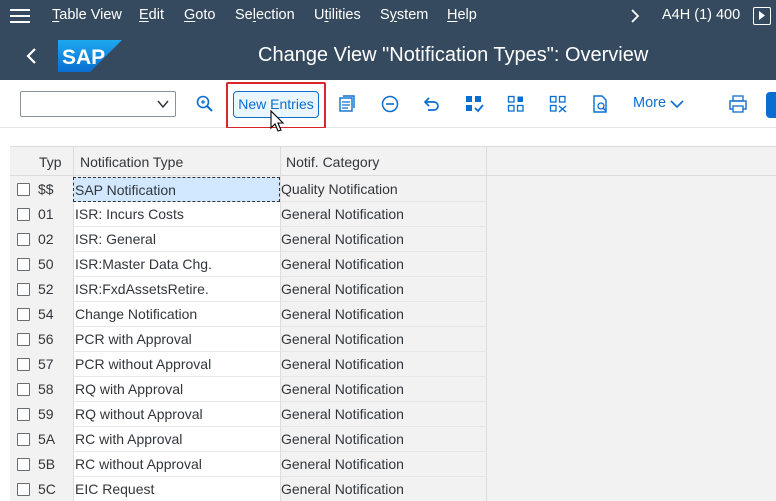 The width and height of the screenshot is (776, 501). What do you see at coordinates (600, 104) in the screenshot?
I see `print-preview-icon` at bounding box center [600, 104].